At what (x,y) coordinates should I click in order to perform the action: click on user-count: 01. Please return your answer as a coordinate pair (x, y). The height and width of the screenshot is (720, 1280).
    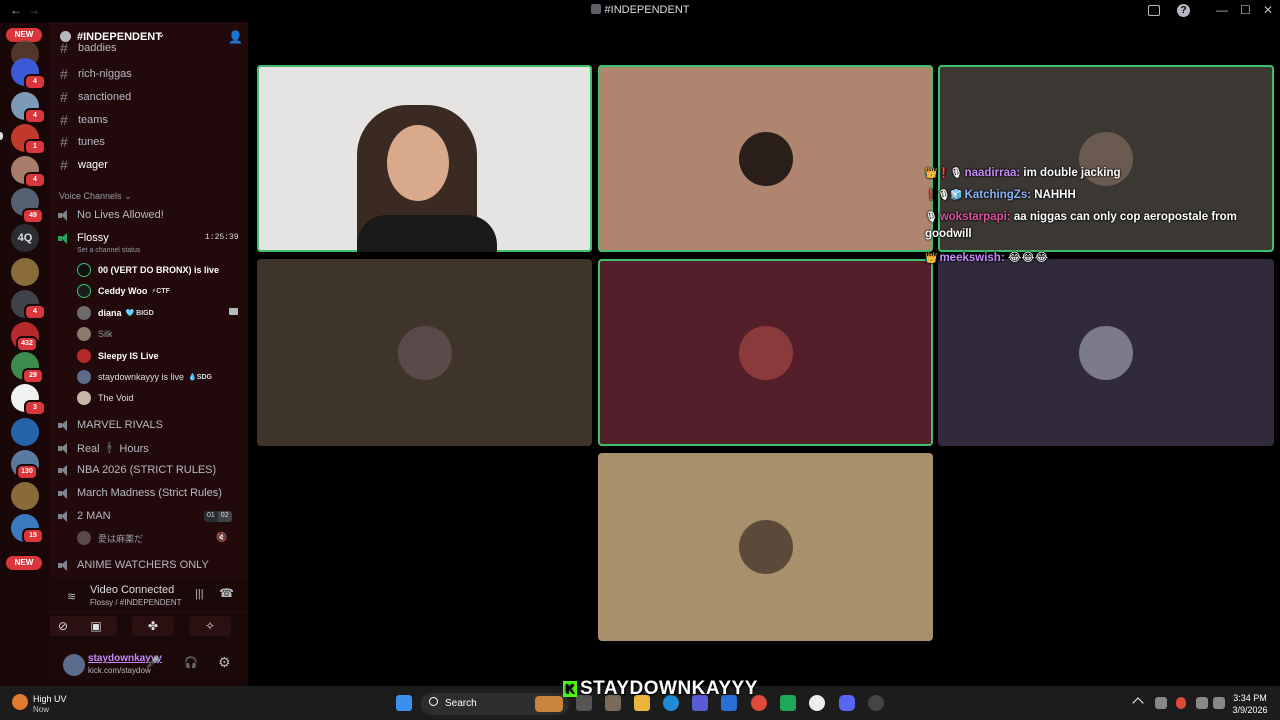
    Looking at the image, I should click on (211, 516).